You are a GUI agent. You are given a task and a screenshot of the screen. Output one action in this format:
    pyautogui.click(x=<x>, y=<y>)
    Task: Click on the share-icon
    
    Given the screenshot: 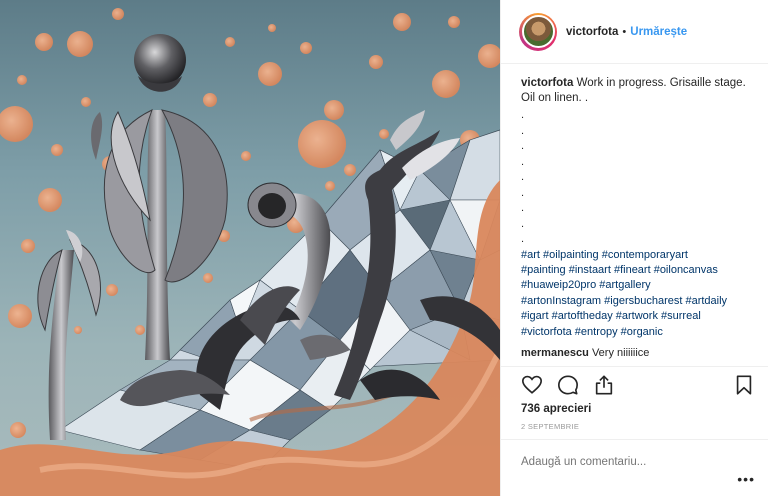 What is the action you would take?
    pyautogui.click(x=604, y=385)
    